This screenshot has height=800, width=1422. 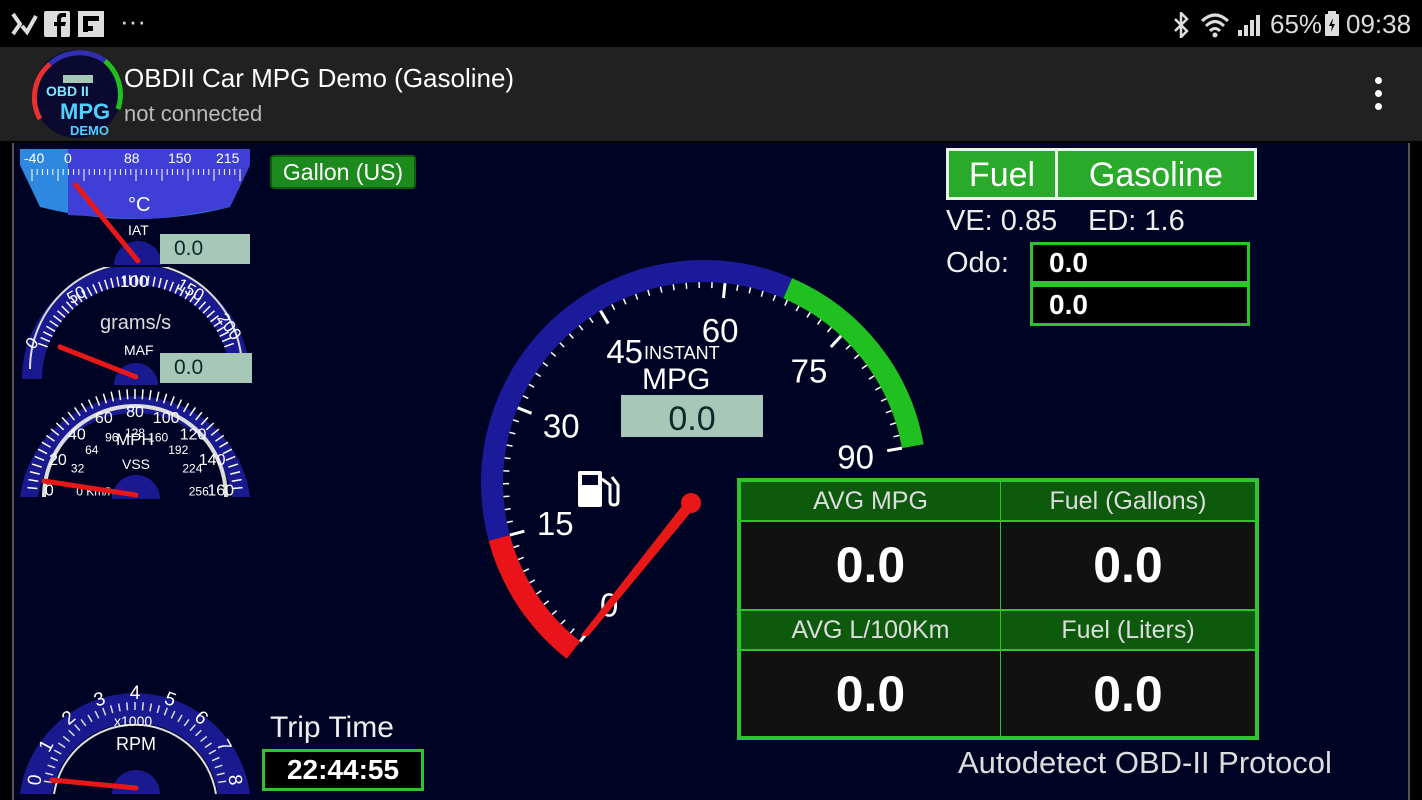 What do you see at coordinates (49, 491) in the screenshot?
I see `vss-outer-tick: 0` at bounding box center [49, 491].